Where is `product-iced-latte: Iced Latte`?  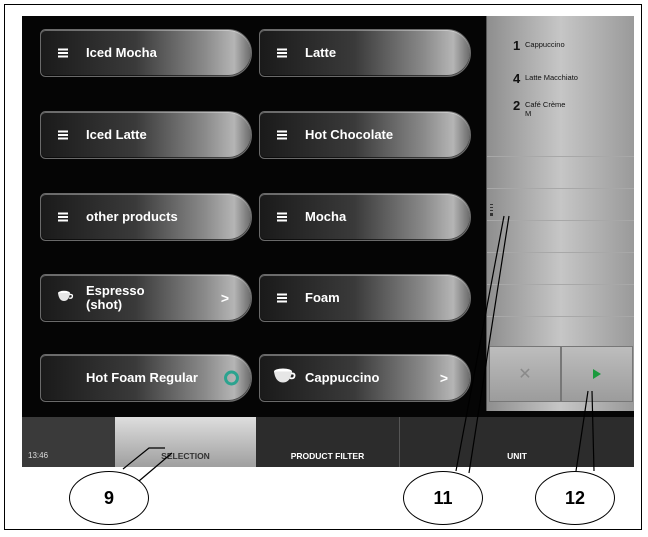 product-iced-latte: Iced Latte is located at coordinates (146, 135).